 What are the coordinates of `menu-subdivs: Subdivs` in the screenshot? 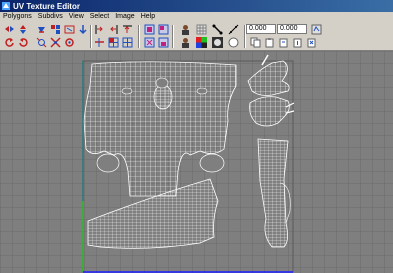 It's located at (50, 17).